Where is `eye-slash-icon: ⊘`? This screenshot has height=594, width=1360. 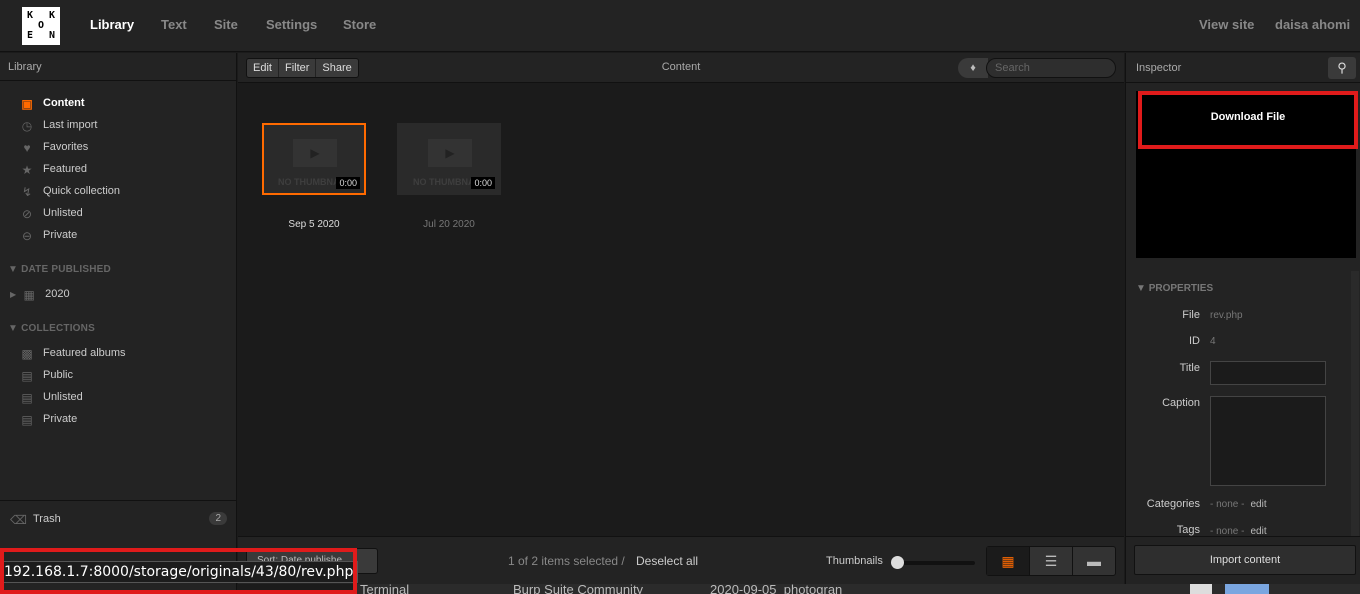
eye-slash-icon: ⊘ is located at coordinates (27, 214).